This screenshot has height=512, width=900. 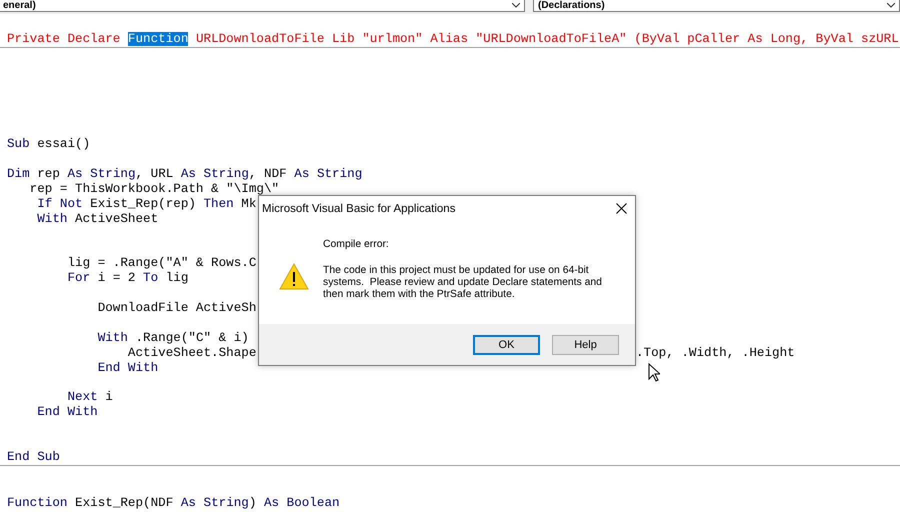 What do you see at coordinates (64, 39) in the screenshot?
I see `code-error-text: Private Declare` at bounding box center [64, 39].